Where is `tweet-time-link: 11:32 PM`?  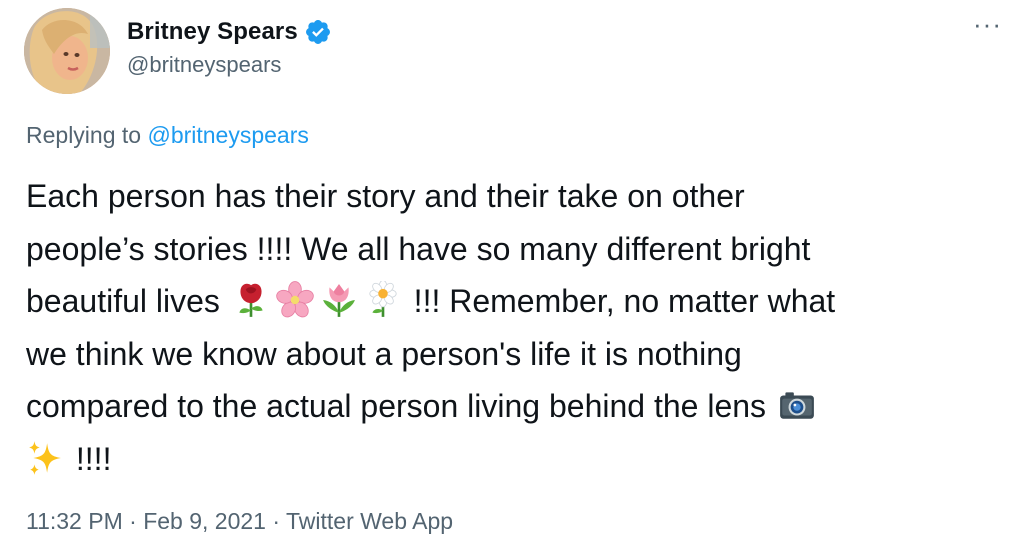
tweet-time-link: 11:32 PM is located at coordinates (74, 521).